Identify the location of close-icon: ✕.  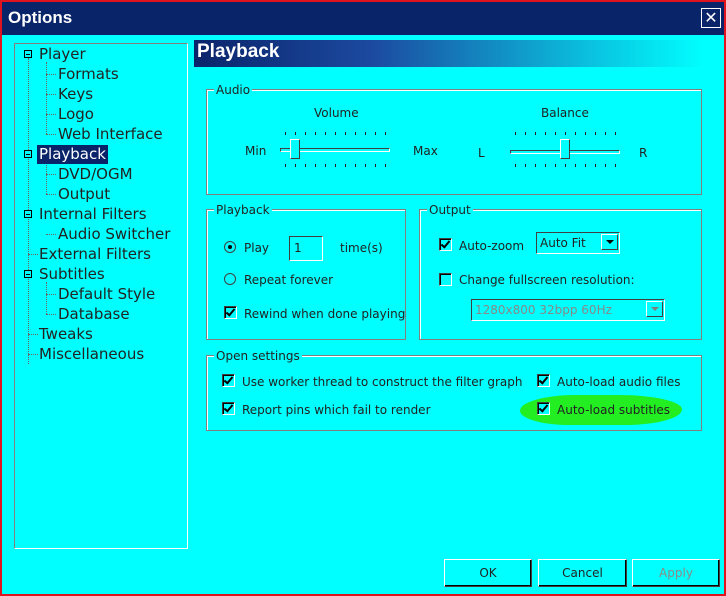
(711, 17).